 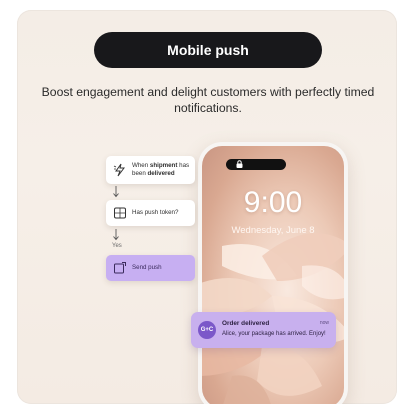 I want to click on notification-time: now, so click(x=324, y=323).